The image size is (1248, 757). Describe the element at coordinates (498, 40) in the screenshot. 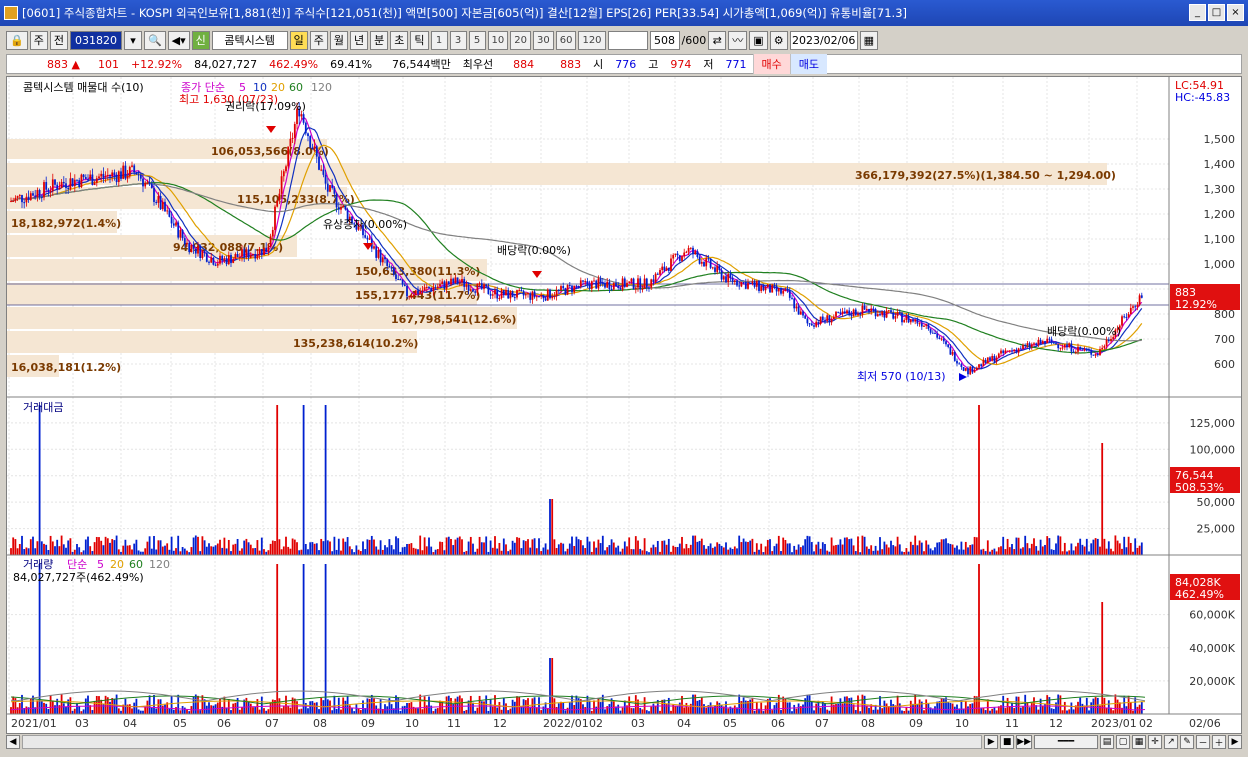

I see `interval-10: 10` at that location.